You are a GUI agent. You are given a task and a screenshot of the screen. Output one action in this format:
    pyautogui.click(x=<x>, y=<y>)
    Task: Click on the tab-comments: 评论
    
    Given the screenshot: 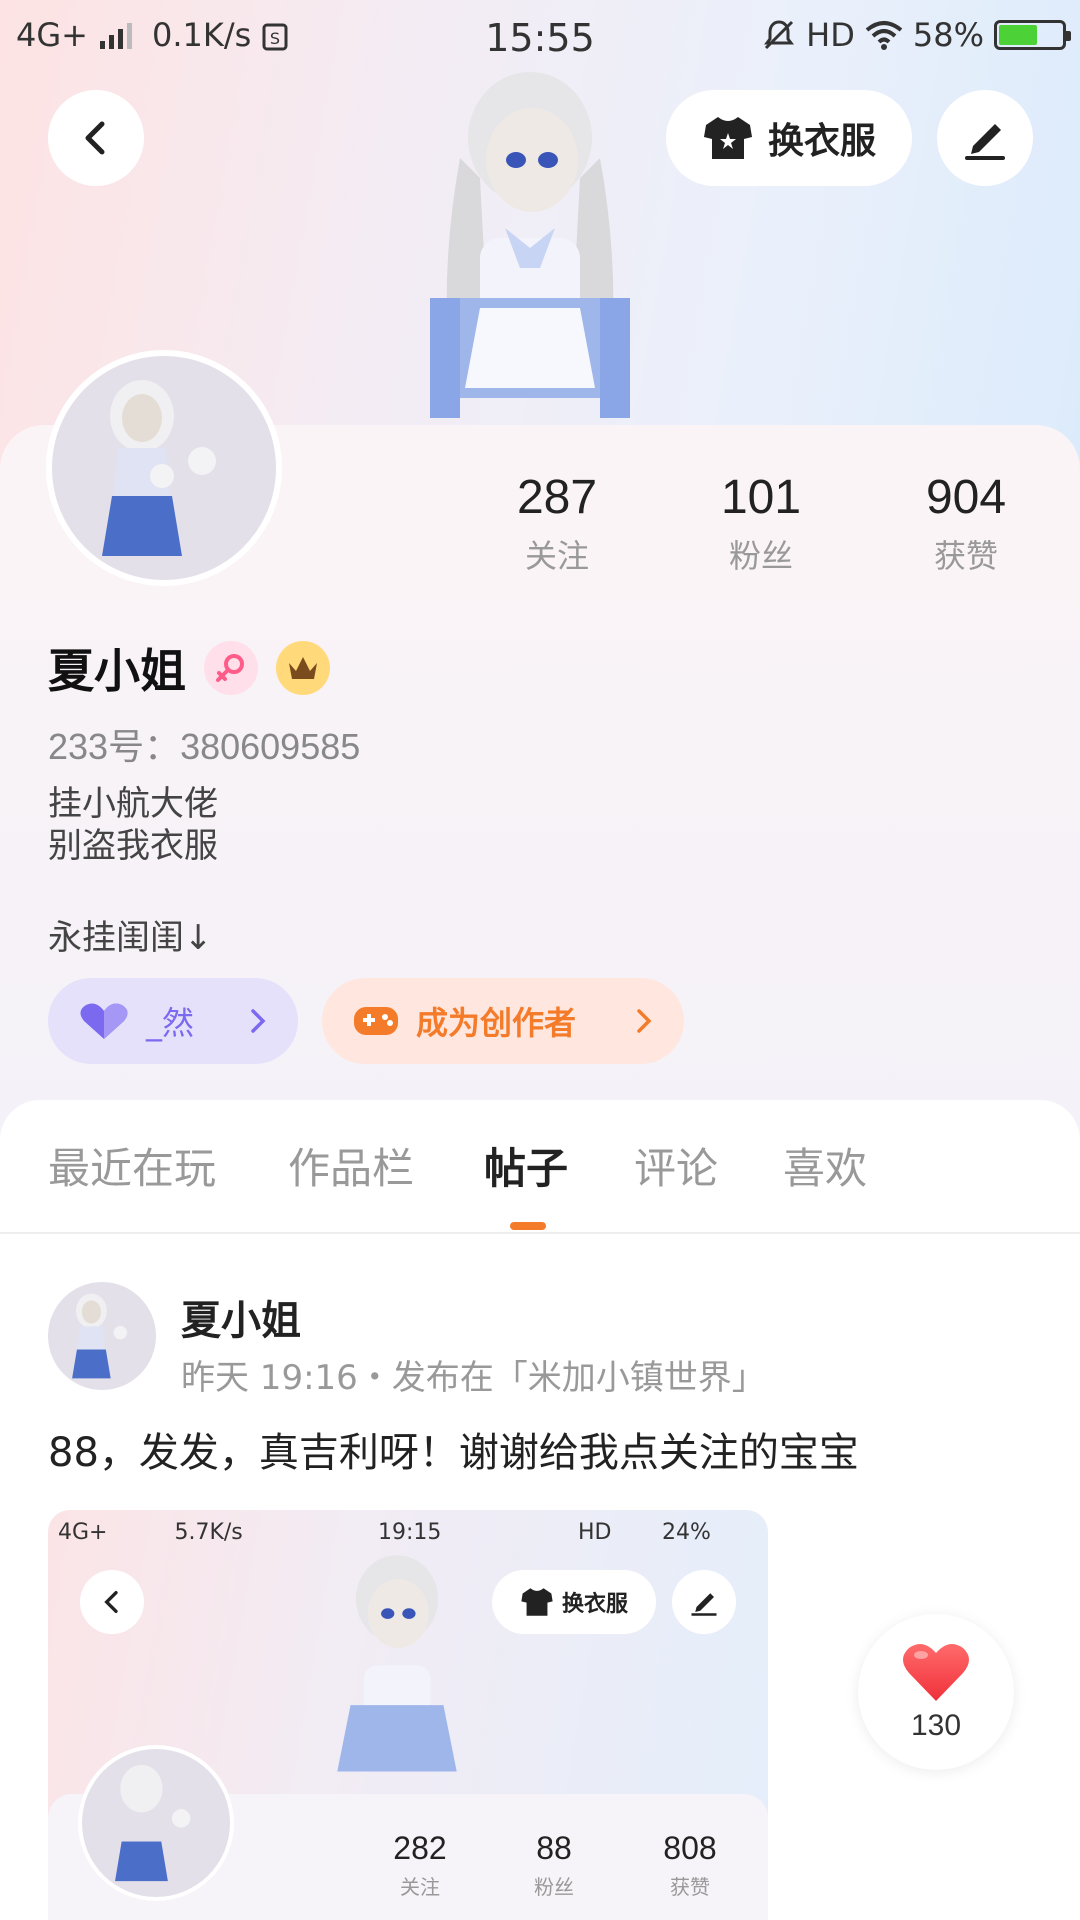 What is the action you would take?
    pyautogui.click(x=676, y=1165)
    